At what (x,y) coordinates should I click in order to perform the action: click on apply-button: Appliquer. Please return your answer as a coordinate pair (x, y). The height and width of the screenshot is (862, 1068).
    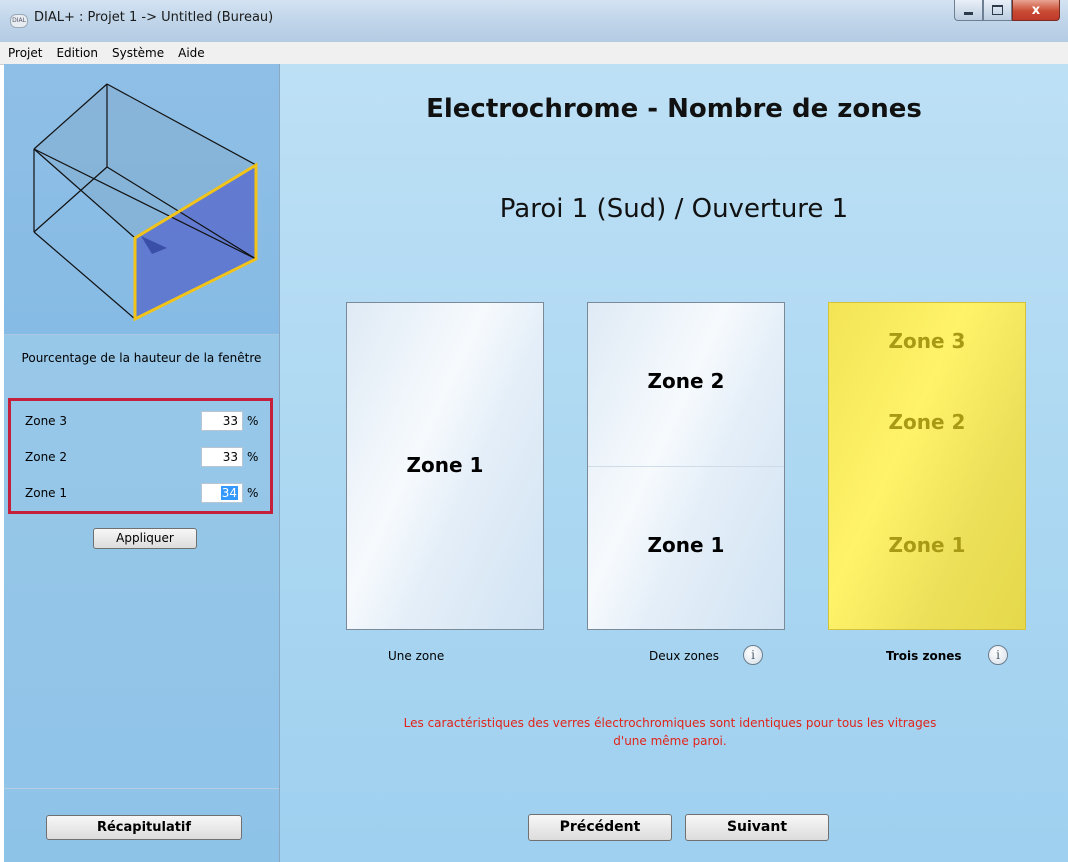
    Looking at the image, I should click on (145, 538).